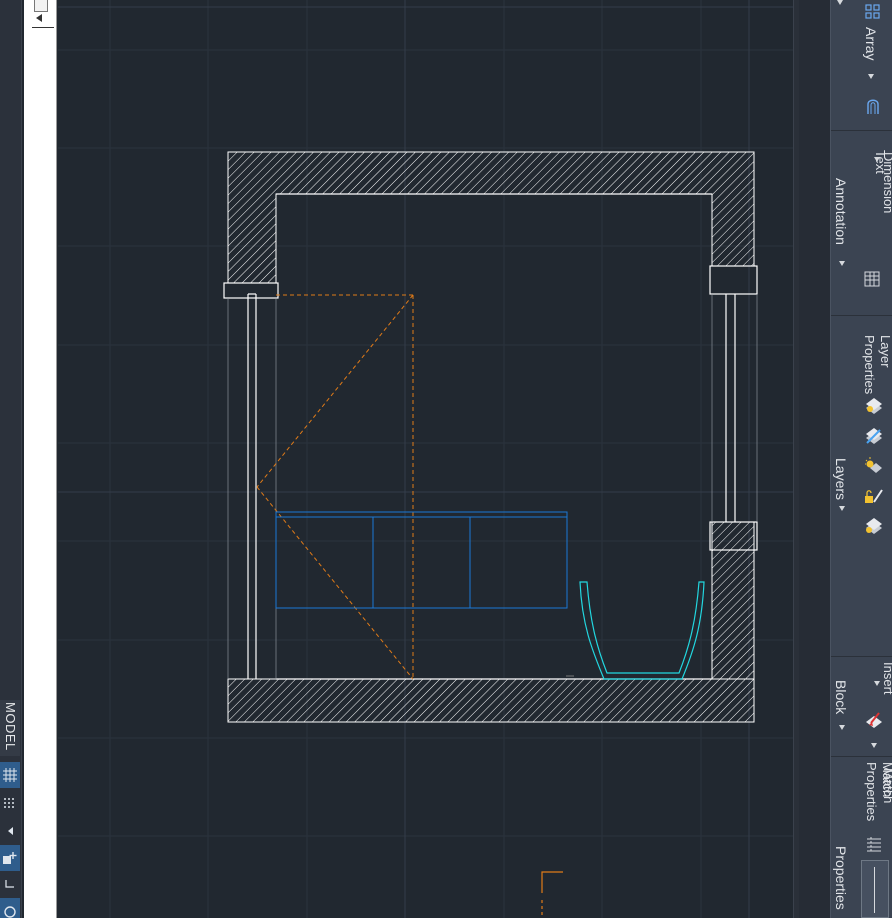  What do you see at coordinates (874, 526) in the screenshot?
I see `layer-match-icon` at bounding box center [874, 526].